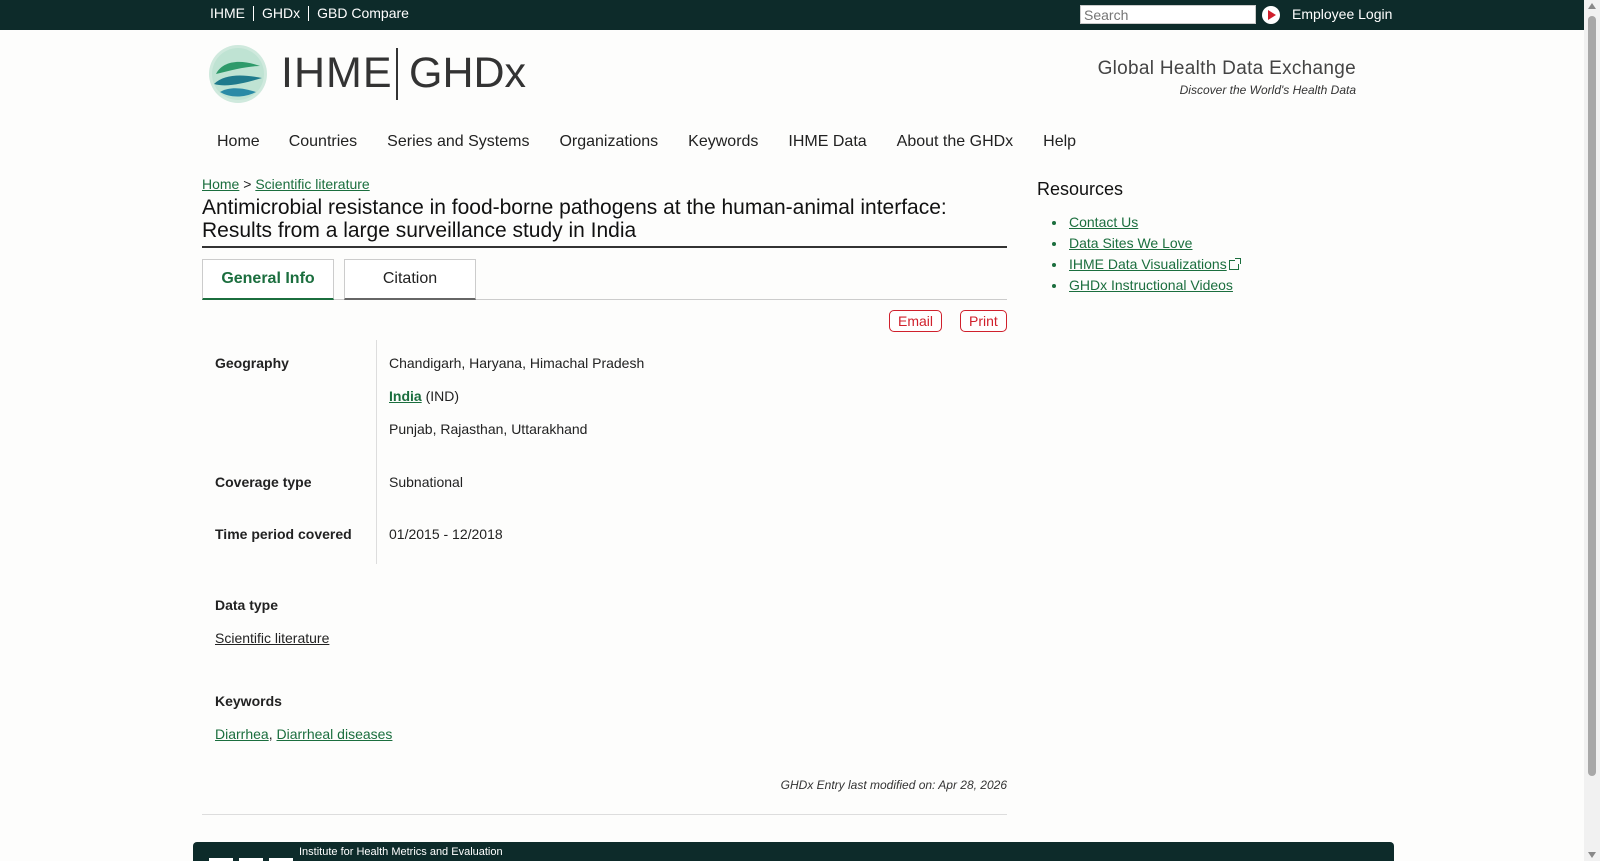 The image size is (1600, 861). What do you see at coordinates (1059, 142) in the screenshot?
I see `nav-item-help: Help` at bounding box center [1059, 142].